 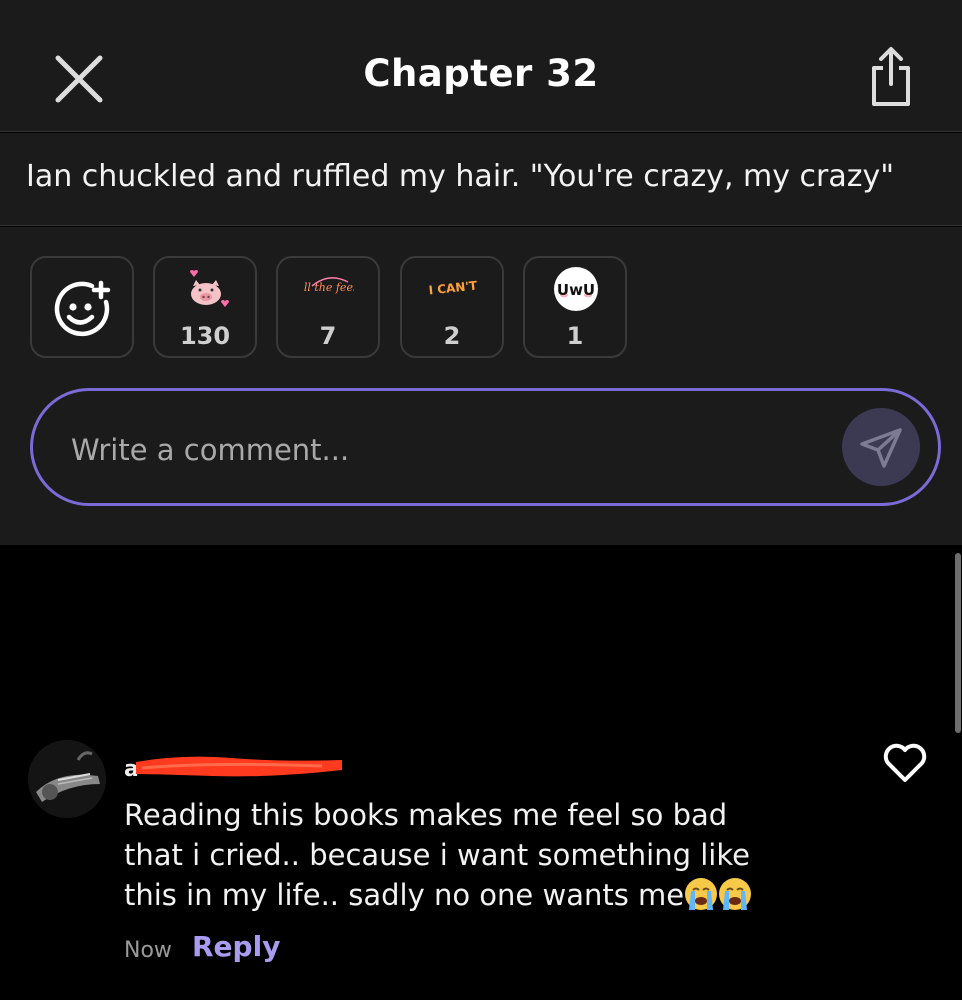 What do you see at coordinates (481, 73) in the screenshot?
I see `page-title: Chapter 32` at bounding box center [481, 73].